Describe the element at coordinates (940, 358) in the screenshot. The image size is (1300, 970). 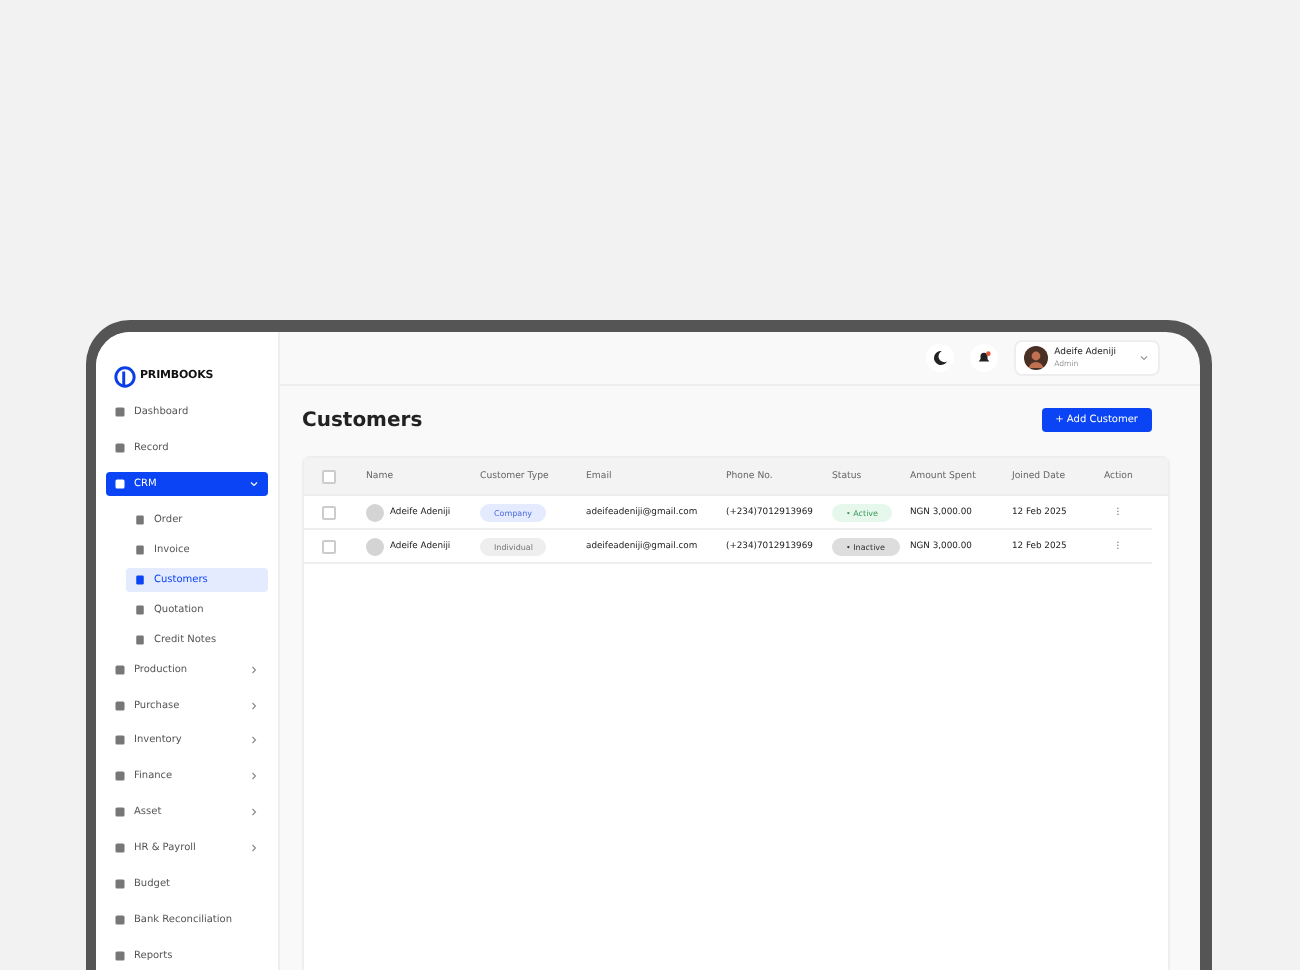
I see `moon-icon` at that location.